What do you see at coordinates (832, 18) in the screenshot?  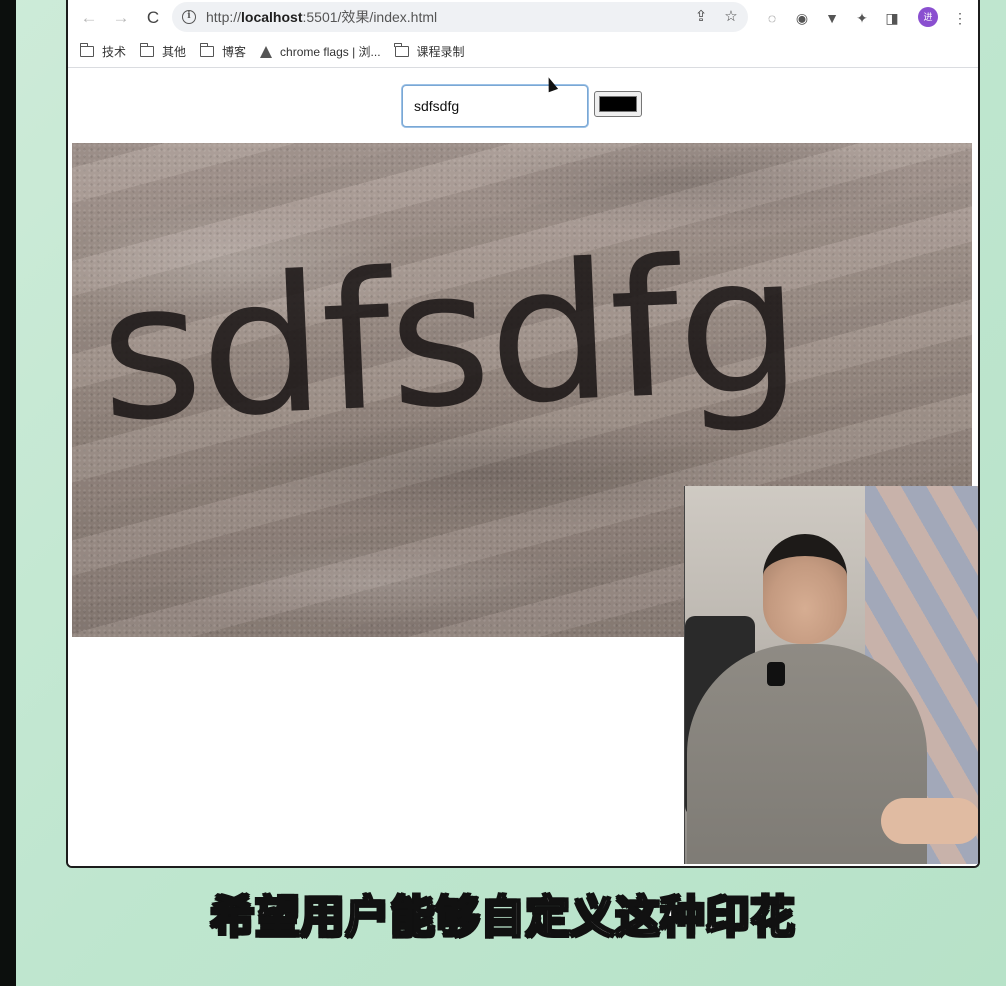 I see `extension-icon: ▼` at bounding box center [832, 18].